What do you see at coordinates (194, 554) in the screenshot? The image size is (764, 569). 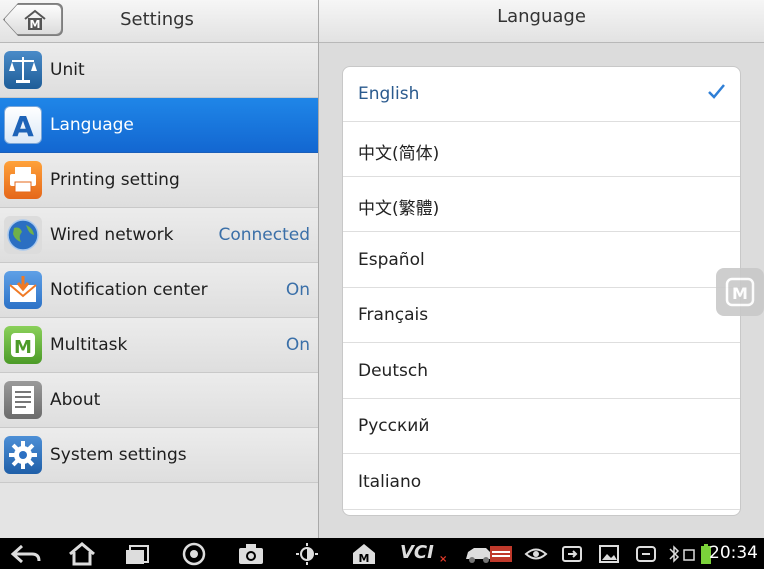 I see `chrome-icon` at bounding box center [194, 554].